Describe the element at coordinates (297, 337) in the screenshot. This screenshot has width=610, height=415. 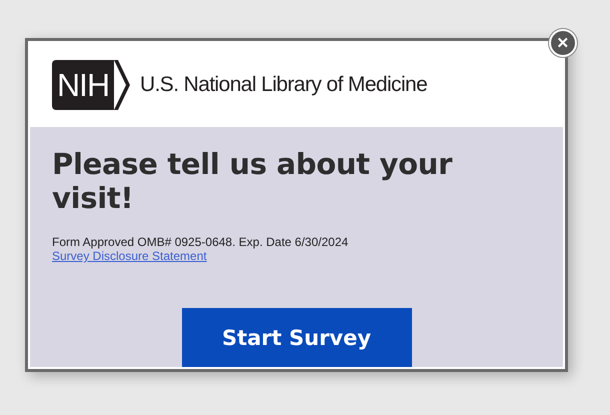
I see `start-survey-button: Start Survey` at that location.